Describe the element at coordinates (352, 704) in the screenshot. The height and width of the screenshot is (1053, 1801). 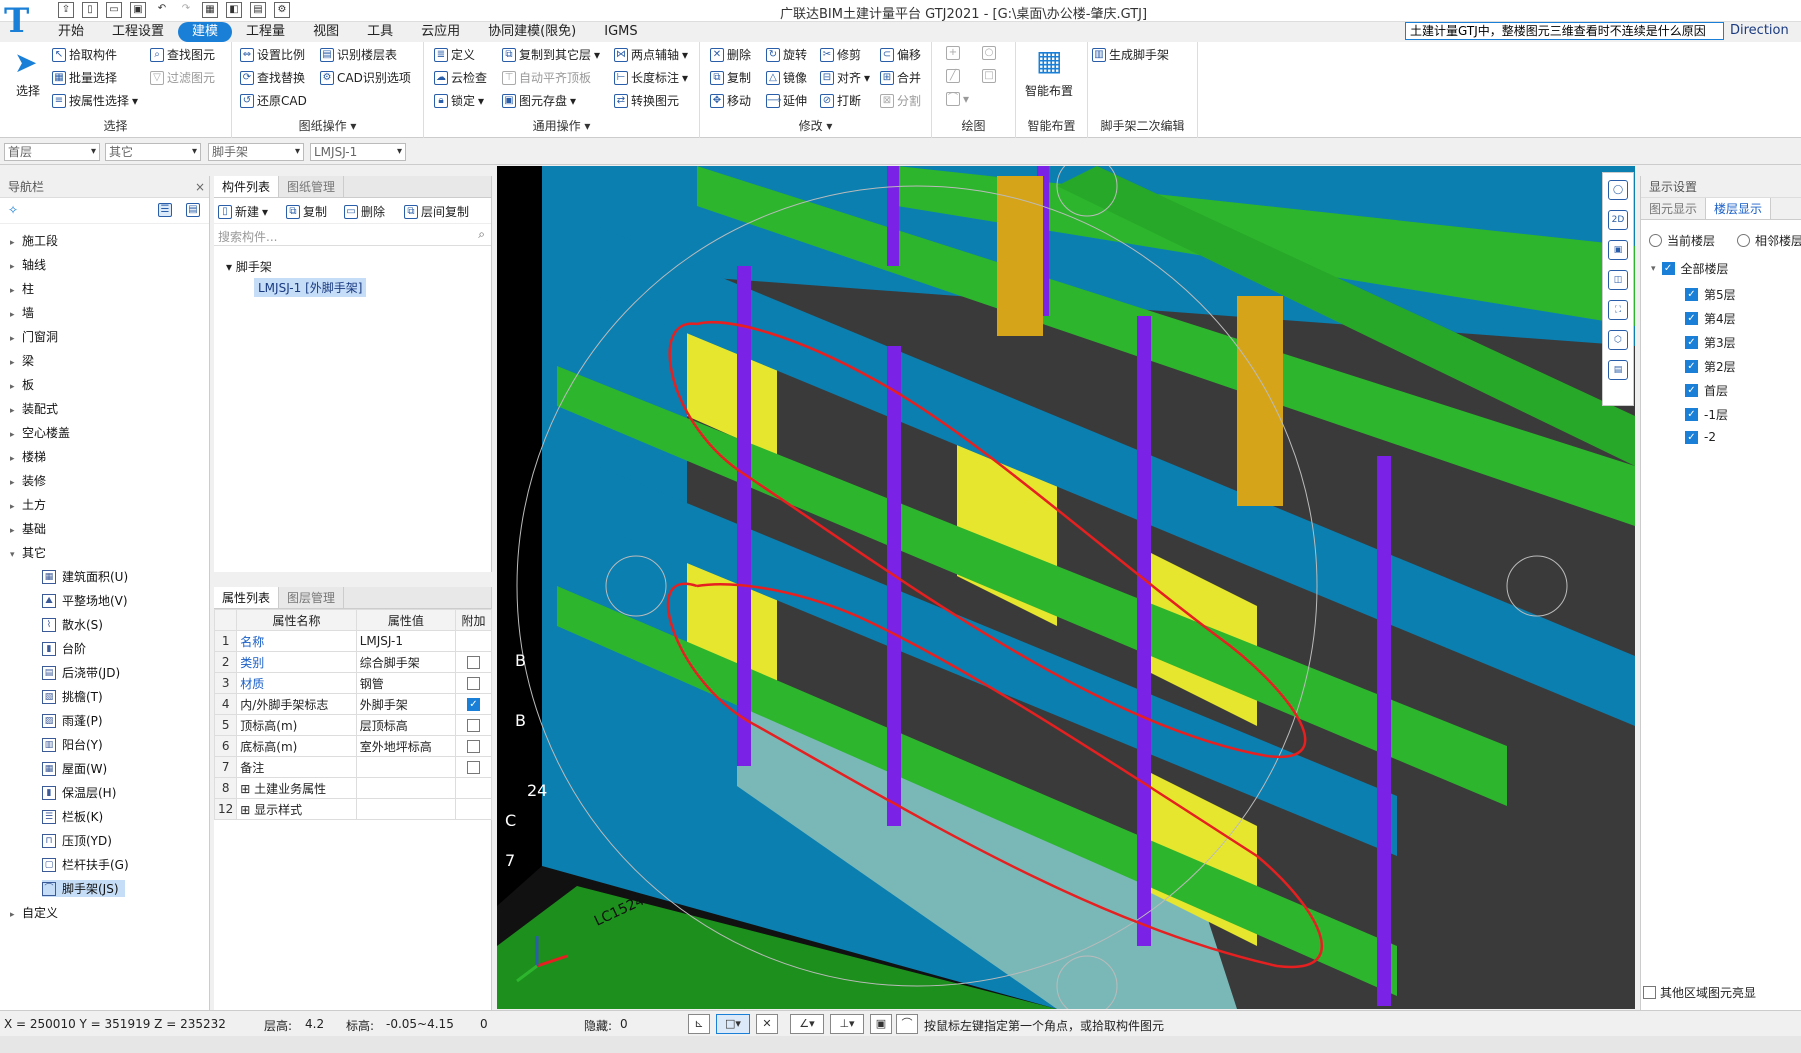
I see `property-row: 4 内/外脚手架标志 外脚手架 ✓` at that location.